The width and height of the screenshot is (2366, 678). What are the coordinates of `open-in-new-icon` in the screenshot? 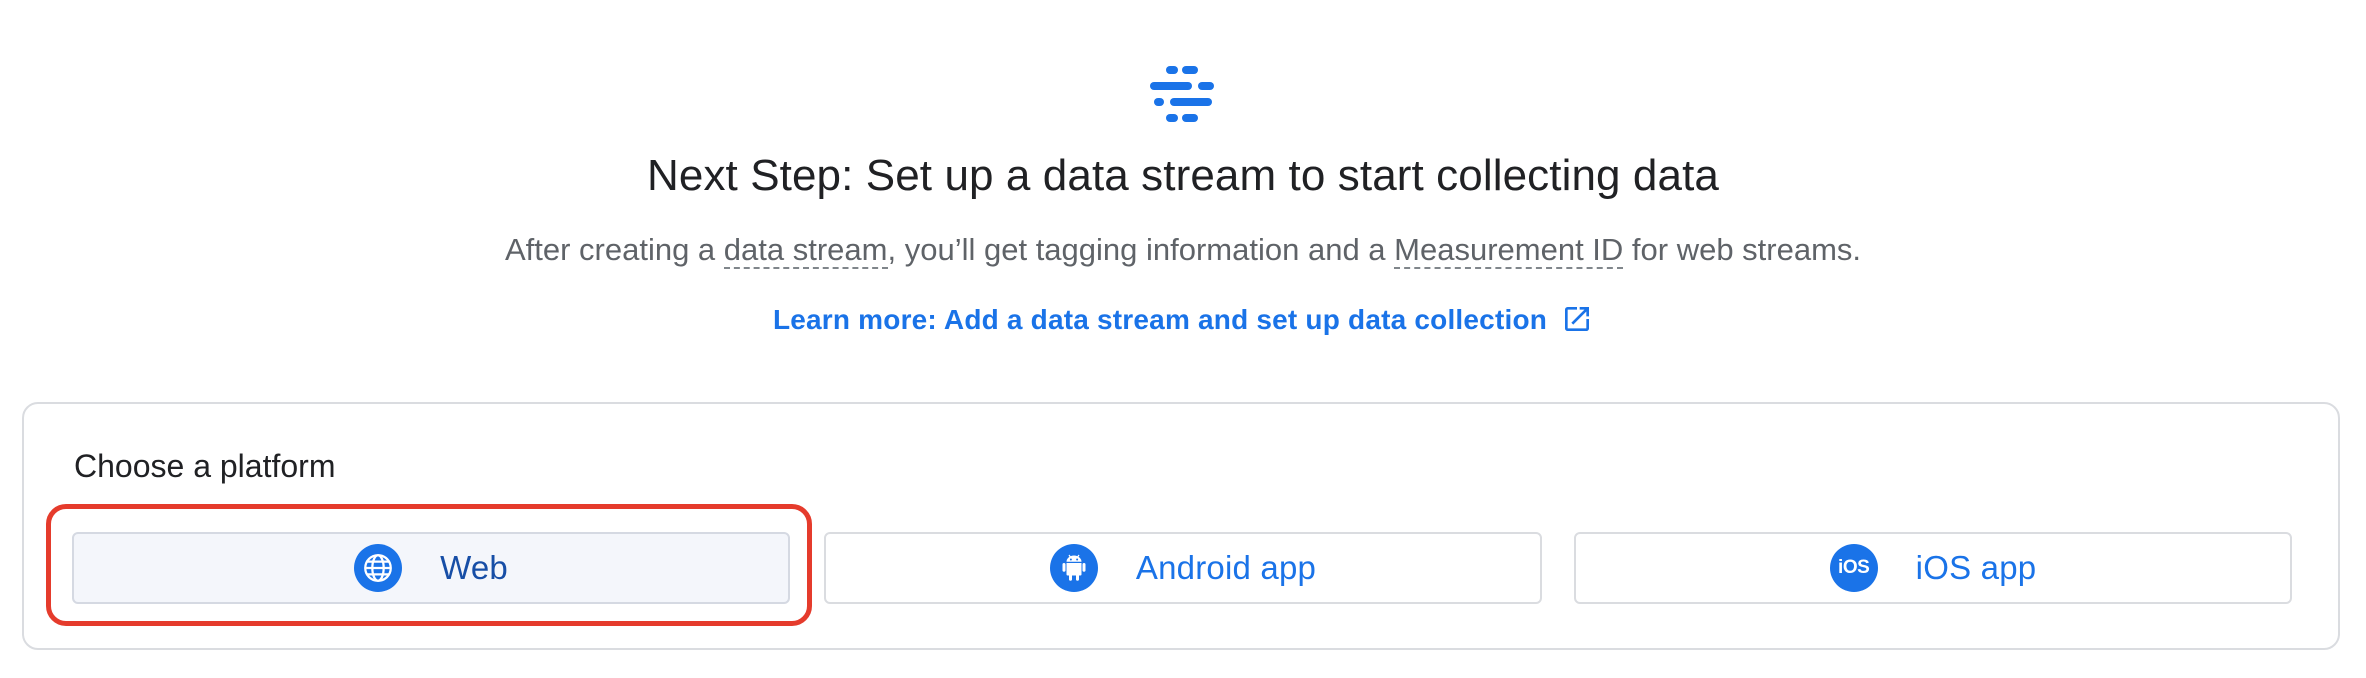 It's located at (1577, 319).